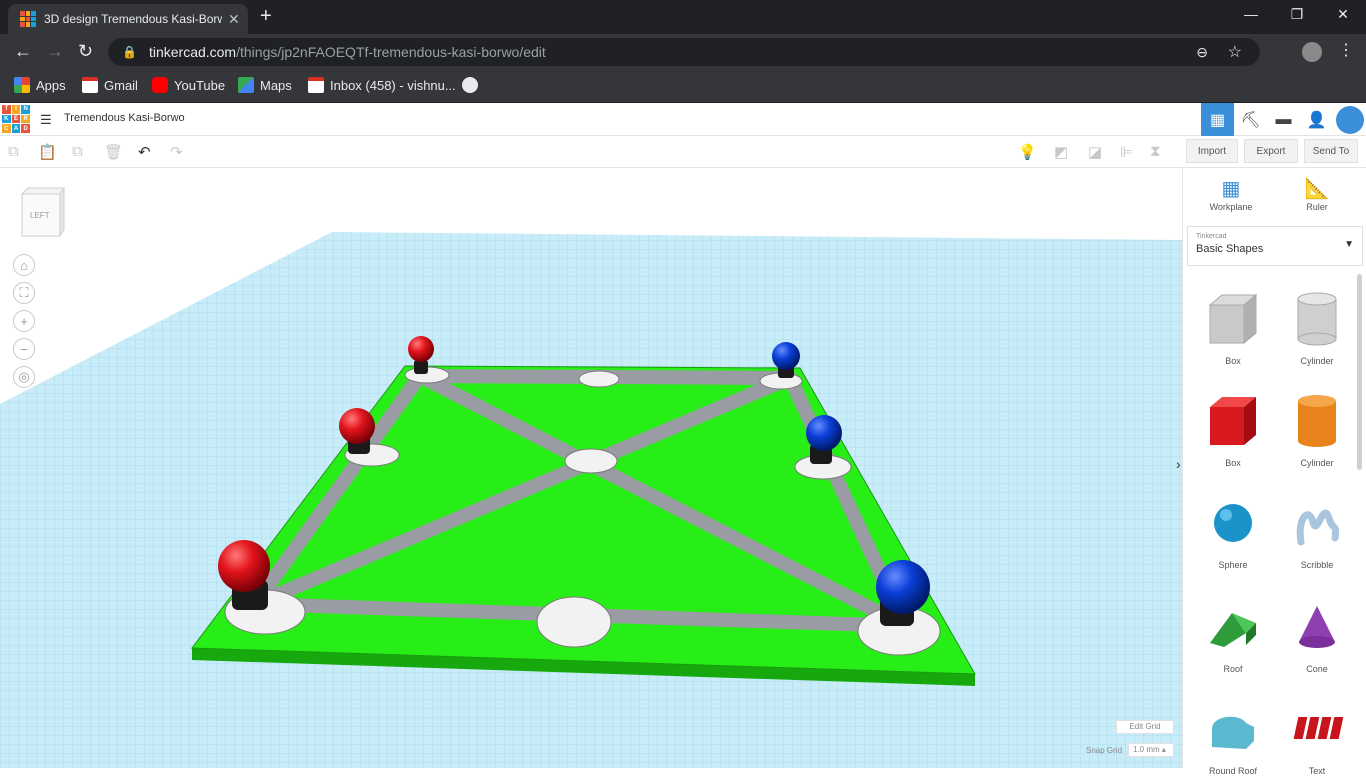 The image size is (1366, 776). I want to click on panel-scrollbar, so click(1359, 372).